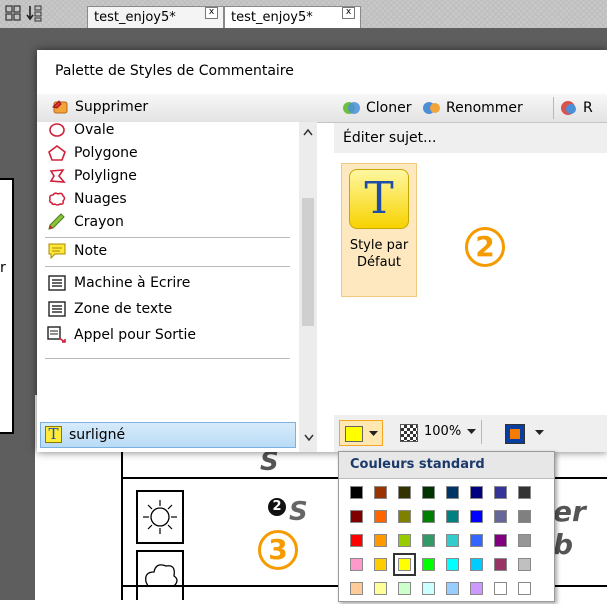 This screenshot has height=604, width=607. I want to click on item-label: Polyligne, so click(105, 176).